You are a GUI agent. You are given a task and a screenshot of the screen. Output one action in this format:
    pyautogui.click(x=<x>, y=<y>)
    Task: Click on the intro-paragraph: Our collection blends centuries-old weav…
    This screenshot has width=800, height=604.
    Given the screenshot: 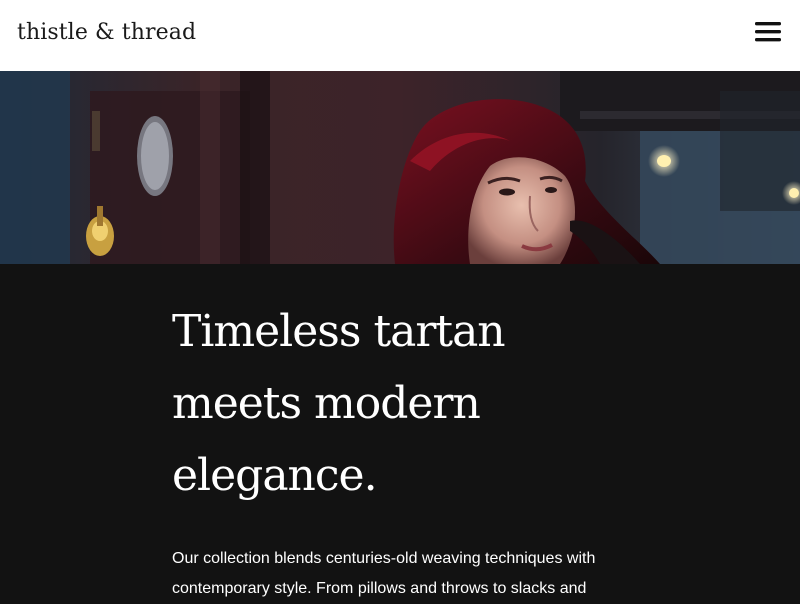 What is the action you would take?
    pyautogui.click(x=384, y=573)
    